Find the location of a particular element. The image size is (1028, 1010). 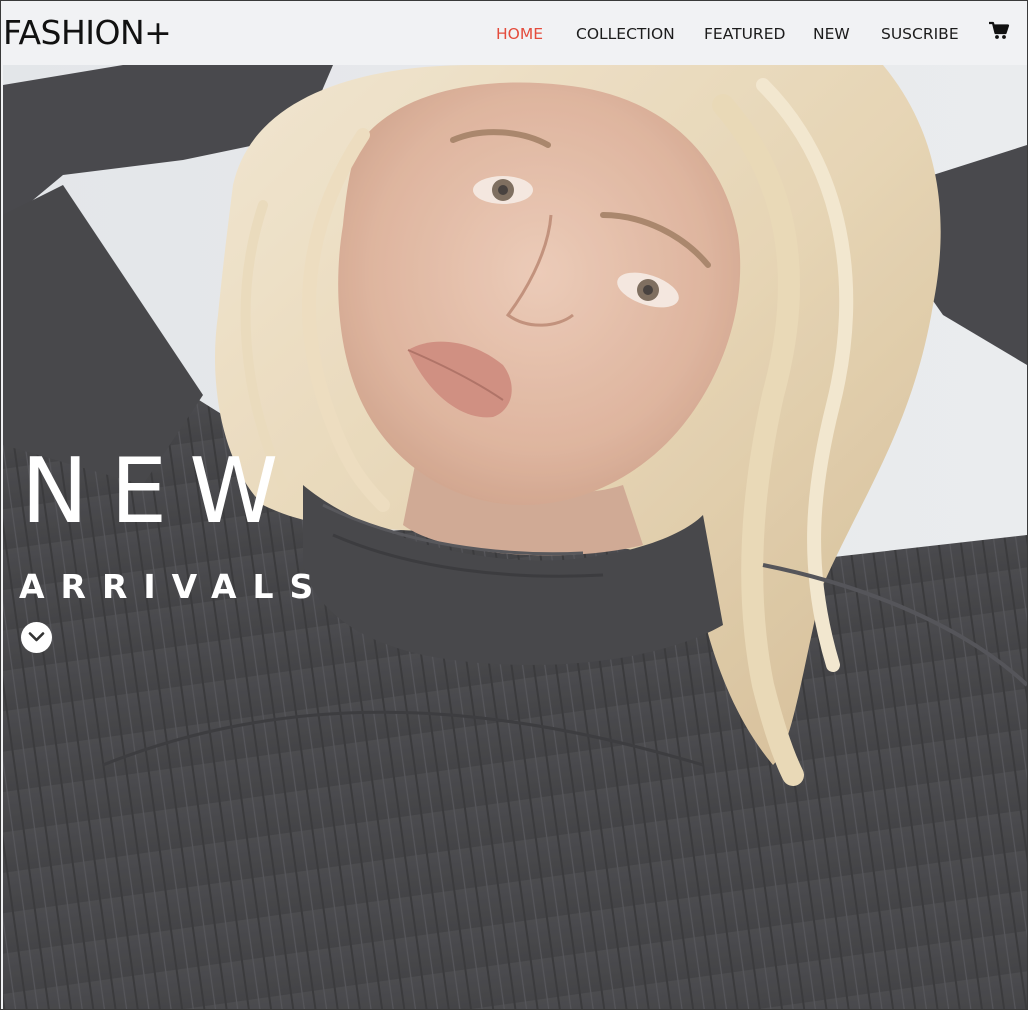

hero-title: NEW is located at coordinates (161, 491).